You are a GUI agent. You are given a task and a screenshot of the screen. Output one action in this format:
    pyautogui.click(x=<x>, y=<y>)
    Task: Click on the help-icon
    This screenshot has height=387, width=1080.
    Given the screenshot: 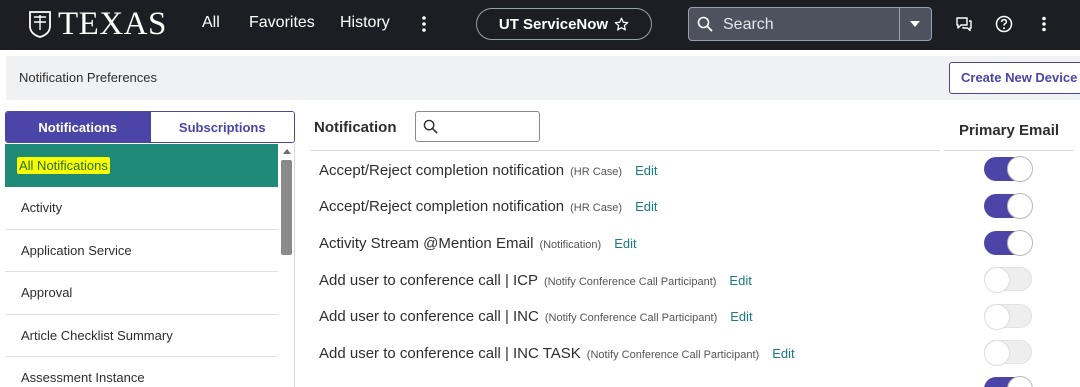 What is the action you would take?
    pyautogui.click(x=1004, y=24)
    